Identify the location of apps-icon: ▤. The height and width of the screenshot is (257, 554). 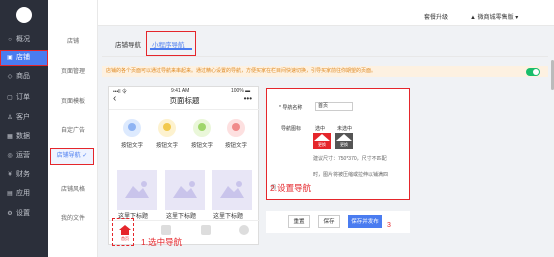
(10, 194).